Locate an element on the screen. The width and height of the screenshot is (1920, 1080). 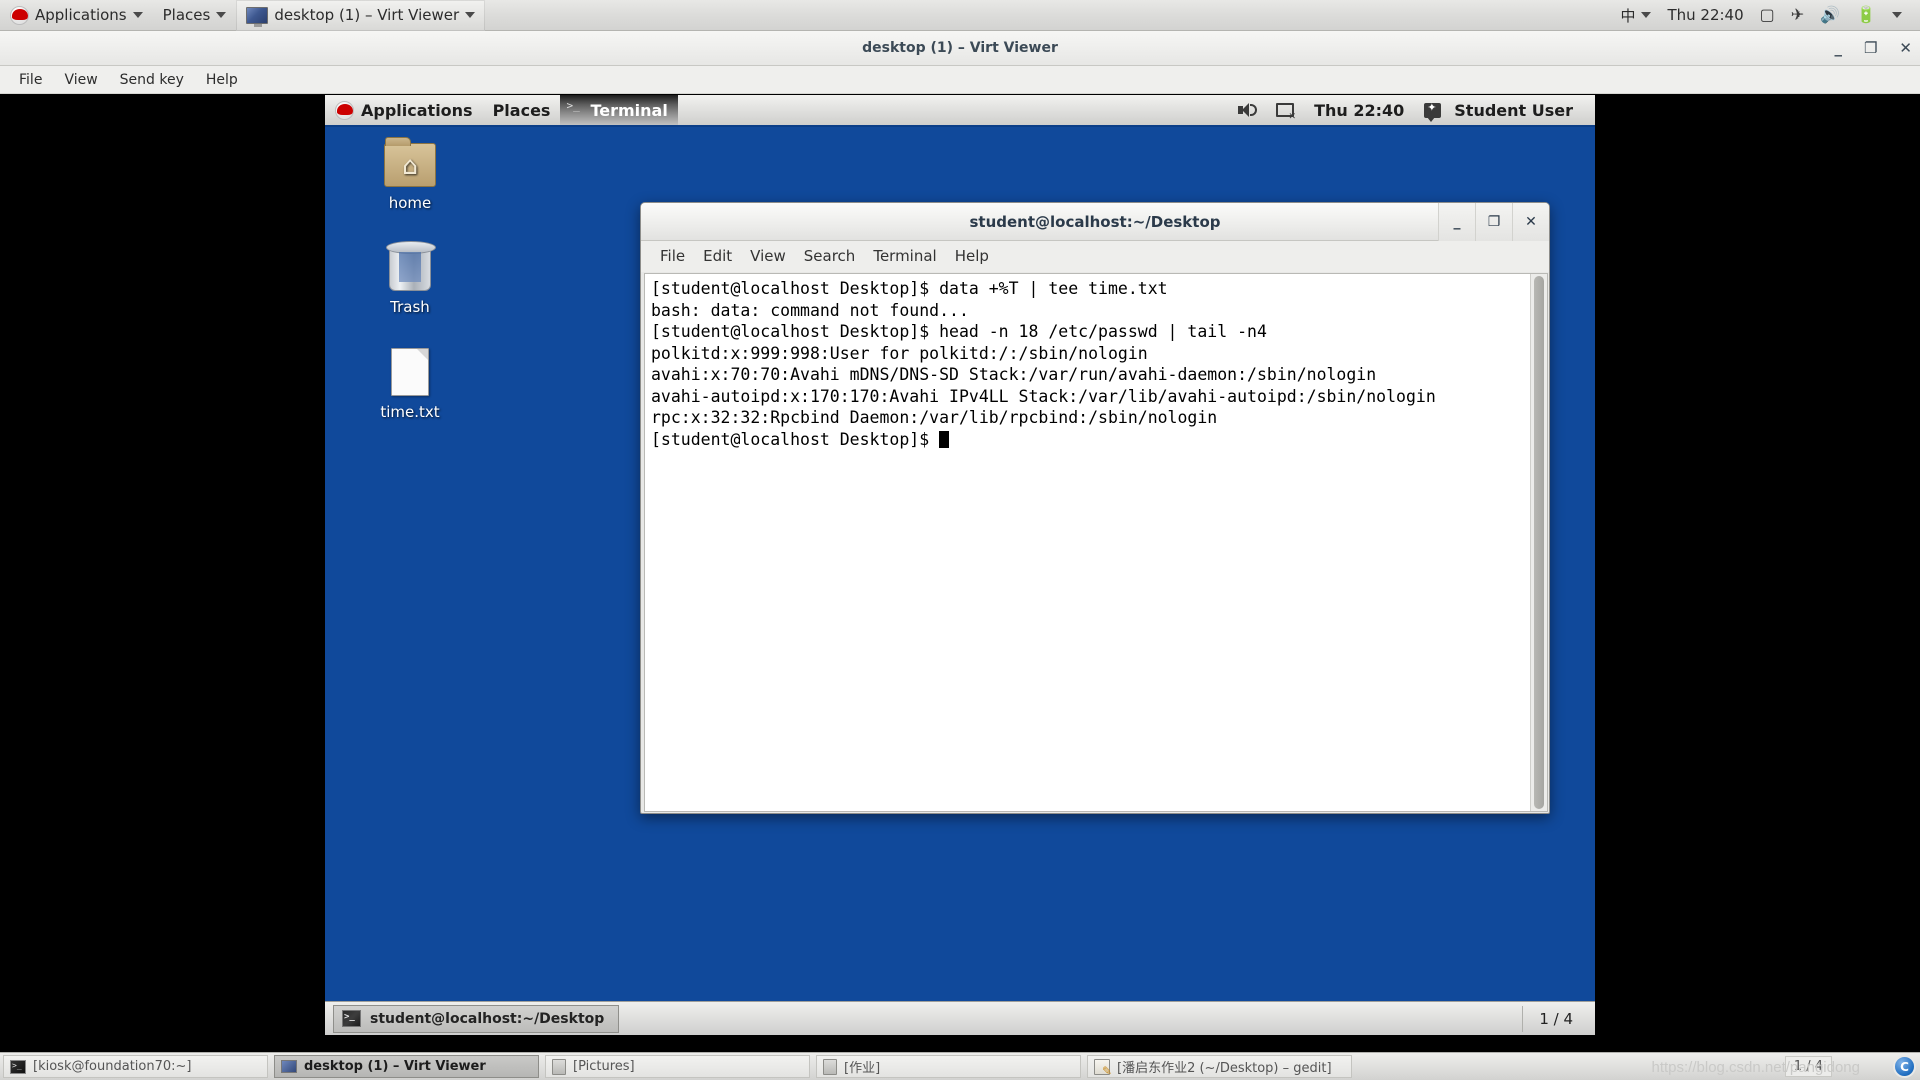
close-button: ✕ is located at coordinates (1905, 48).